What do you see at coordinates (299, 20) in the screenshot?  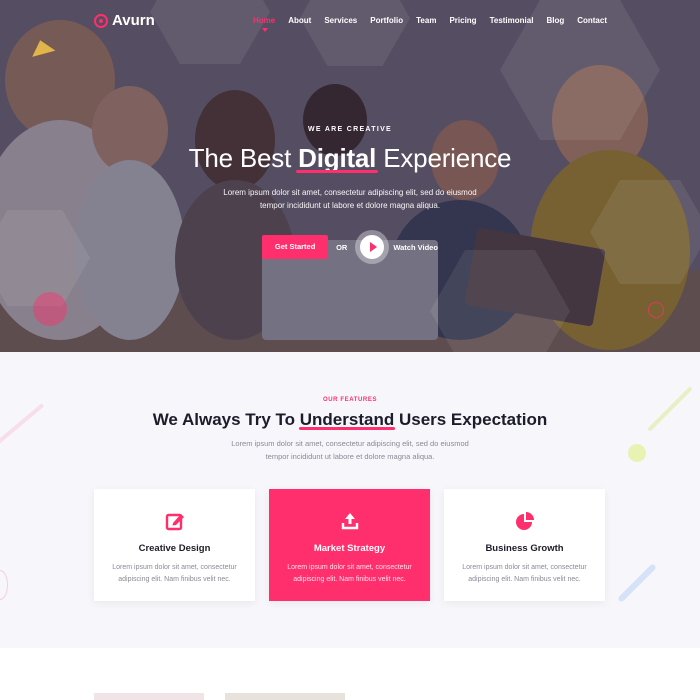 I see `nav-item-about: About` at bounding box center [299, 20].